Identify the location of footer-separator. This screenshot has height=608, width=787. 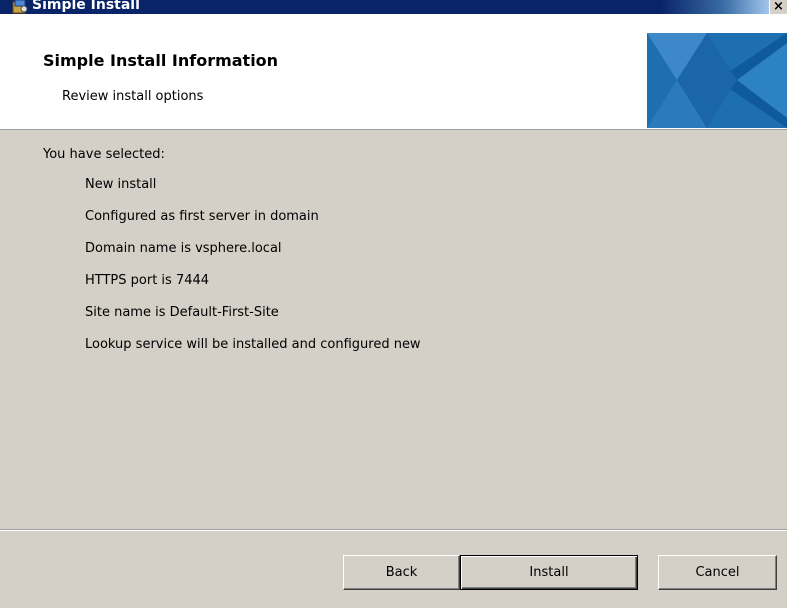
(393, 530).